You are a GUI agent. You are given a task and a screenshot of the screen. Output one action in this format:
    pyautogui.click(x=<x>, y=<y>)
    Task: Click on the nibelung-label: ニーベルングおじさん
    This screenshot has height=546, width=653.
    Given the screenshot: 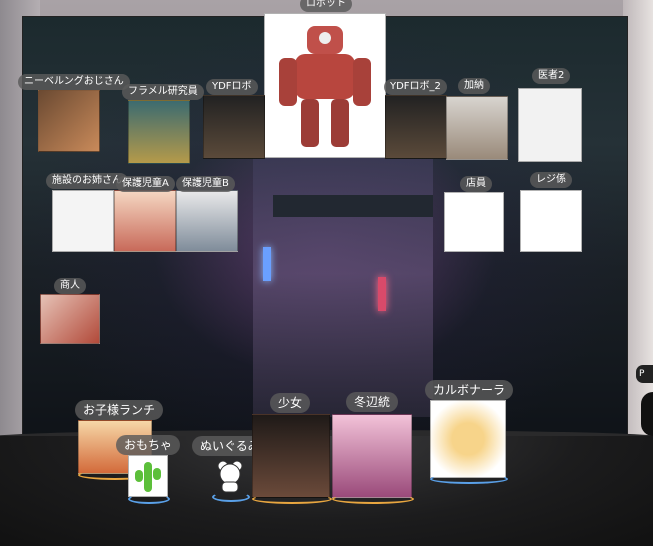 What is the action you would take?
    pyautogui.click(x=74, y=82)
    